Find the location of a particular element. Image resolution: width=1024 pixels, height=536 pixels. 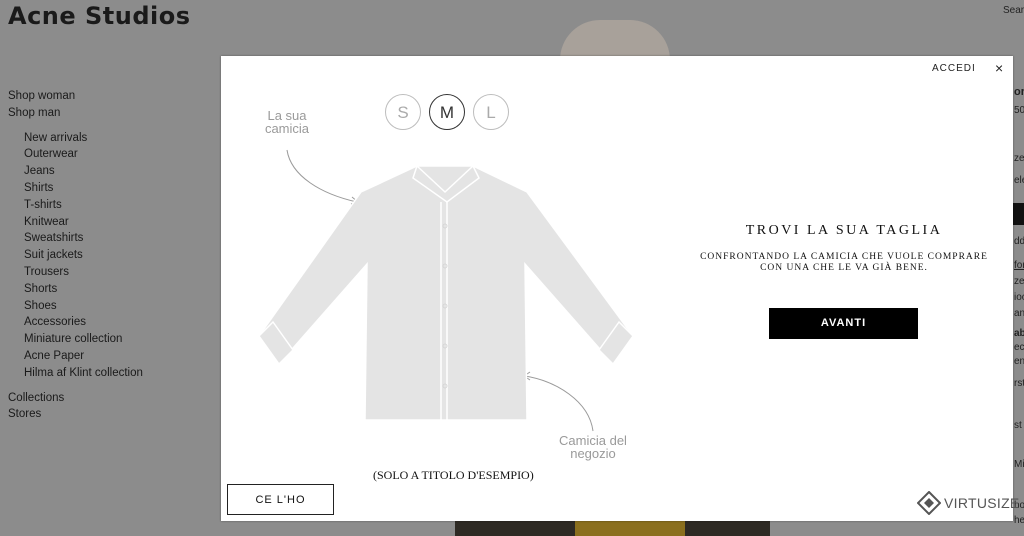

nav-item-jeans: Jeans is located at coordinates (75, 171).